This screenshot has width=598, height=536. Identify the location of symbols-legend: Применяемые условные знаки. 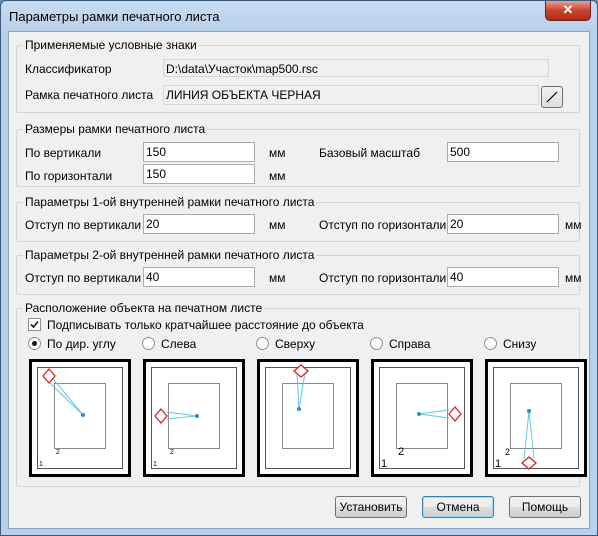
(111, 45).